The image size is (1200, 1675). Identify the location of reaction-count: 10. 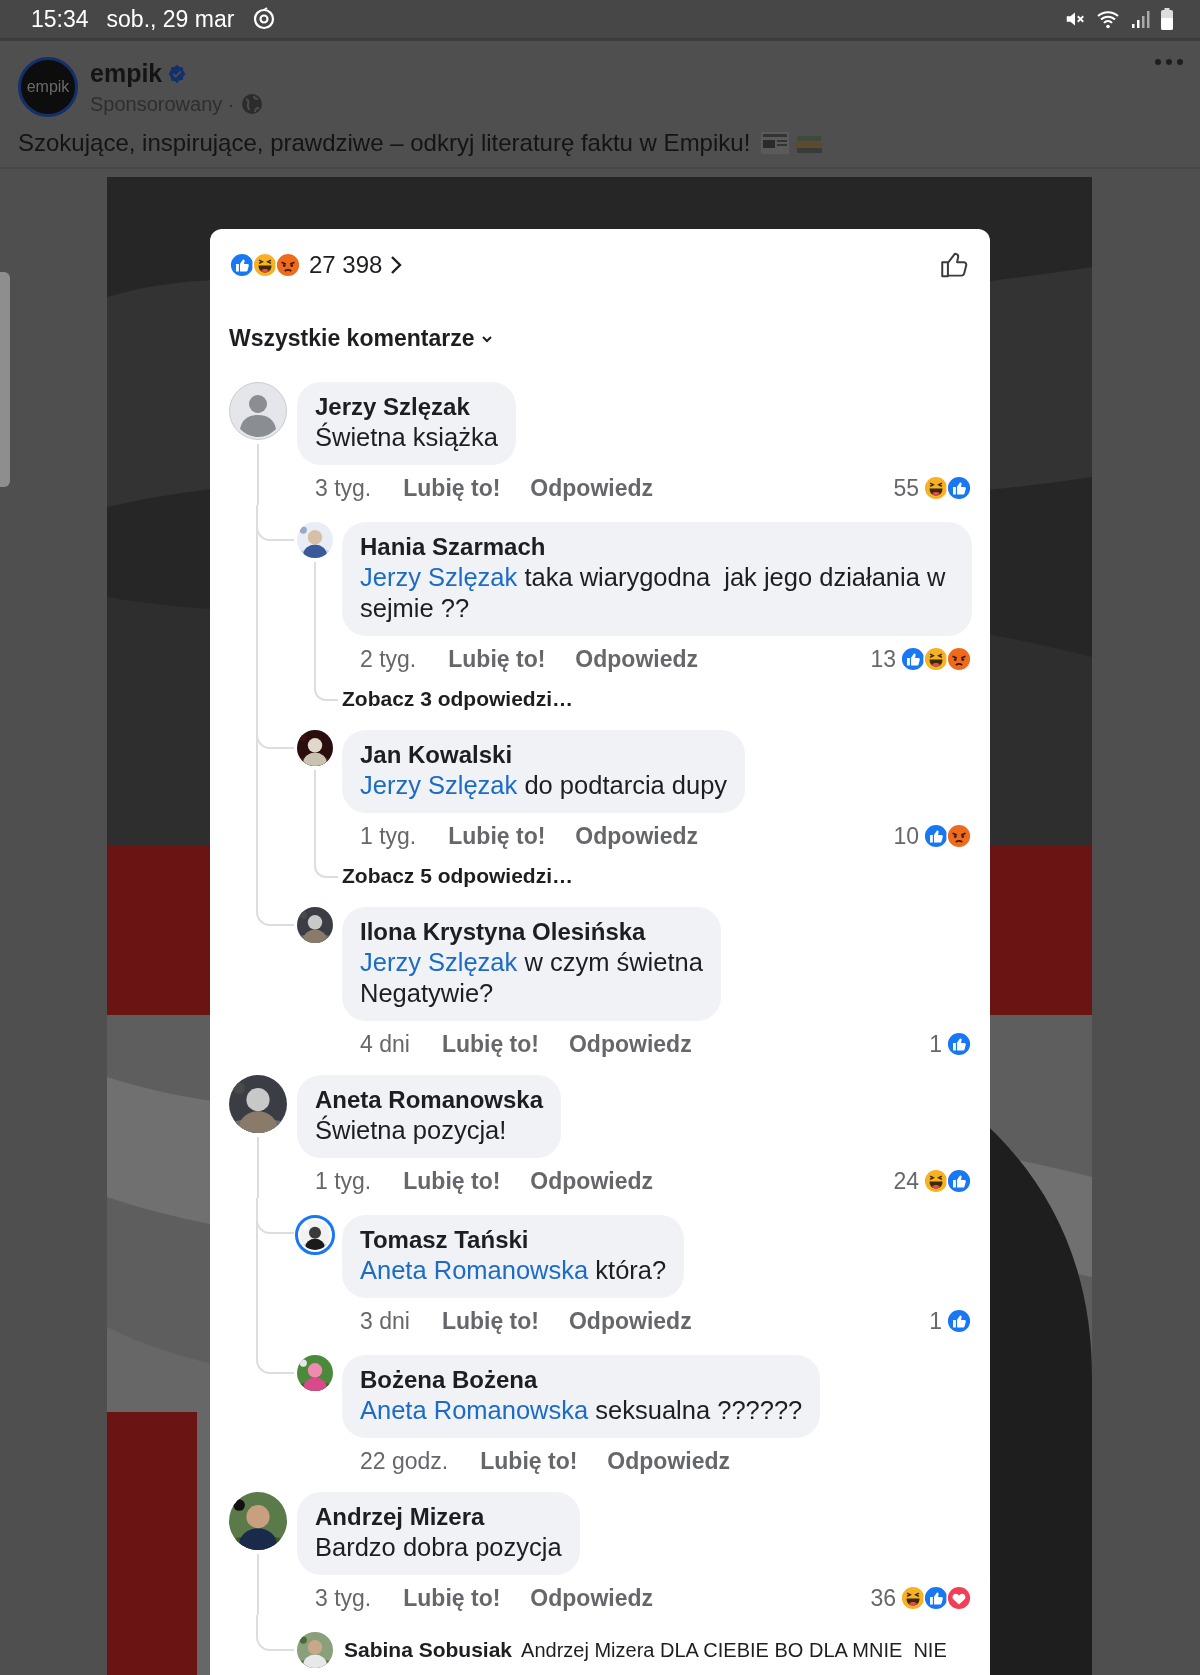
(906, 836).